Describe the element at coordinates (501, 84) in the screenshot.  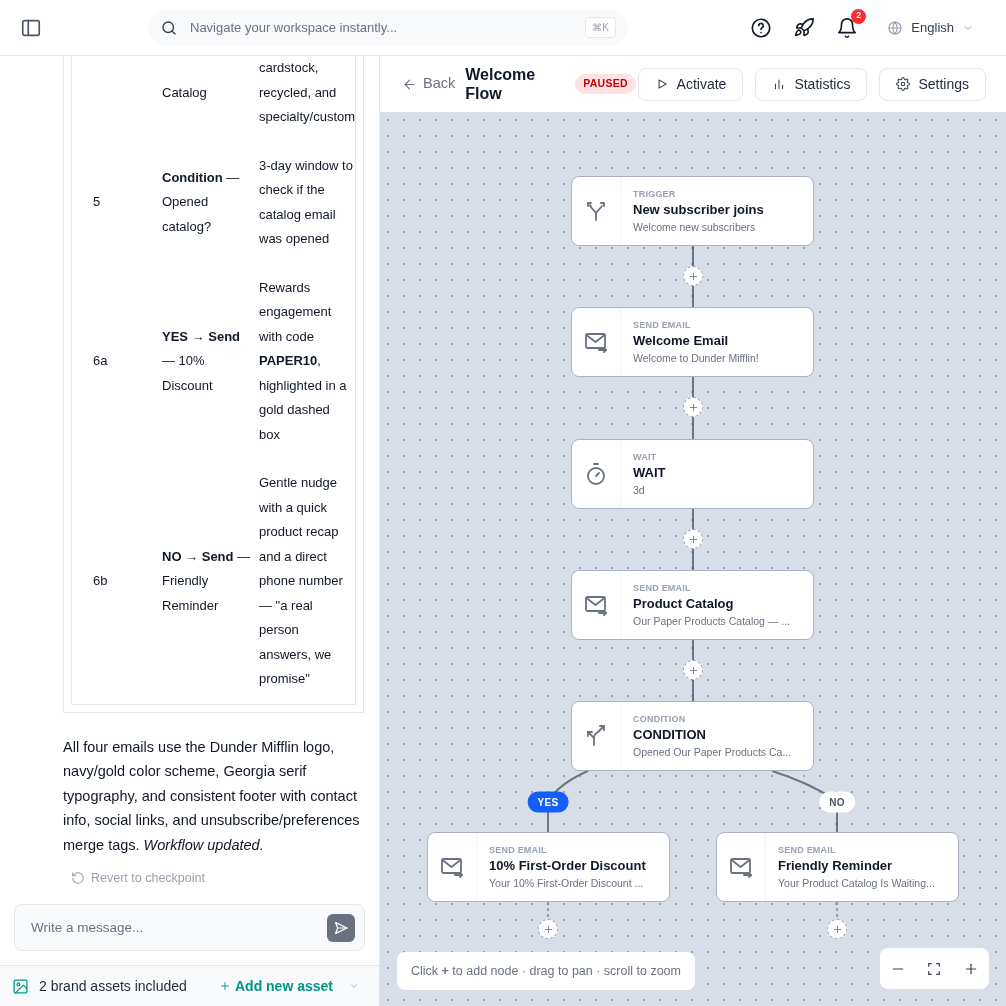
I see `workflow-title: Welcome Flow` at that location.